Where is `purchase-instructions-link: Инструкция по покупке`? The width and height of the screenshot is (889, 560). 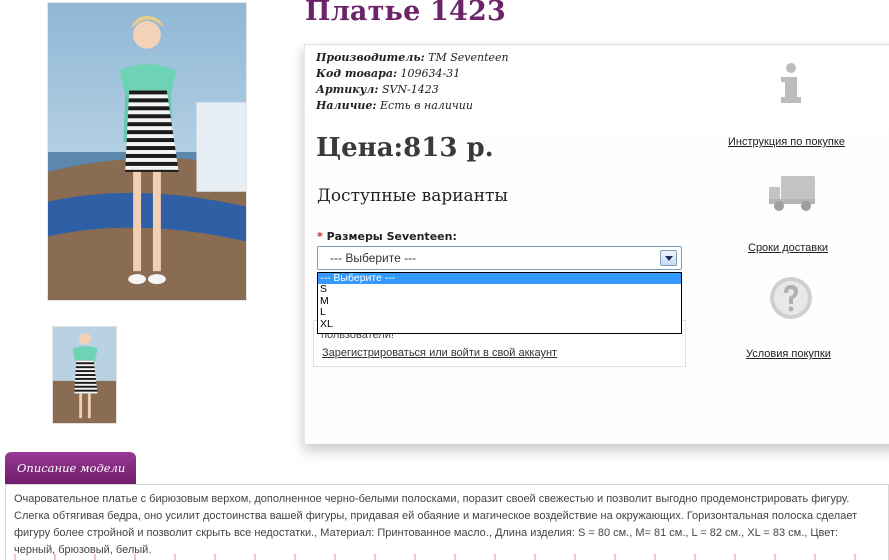
purchase-instructions-link: Инструкция по покупке is located at coordinates (786, 142).